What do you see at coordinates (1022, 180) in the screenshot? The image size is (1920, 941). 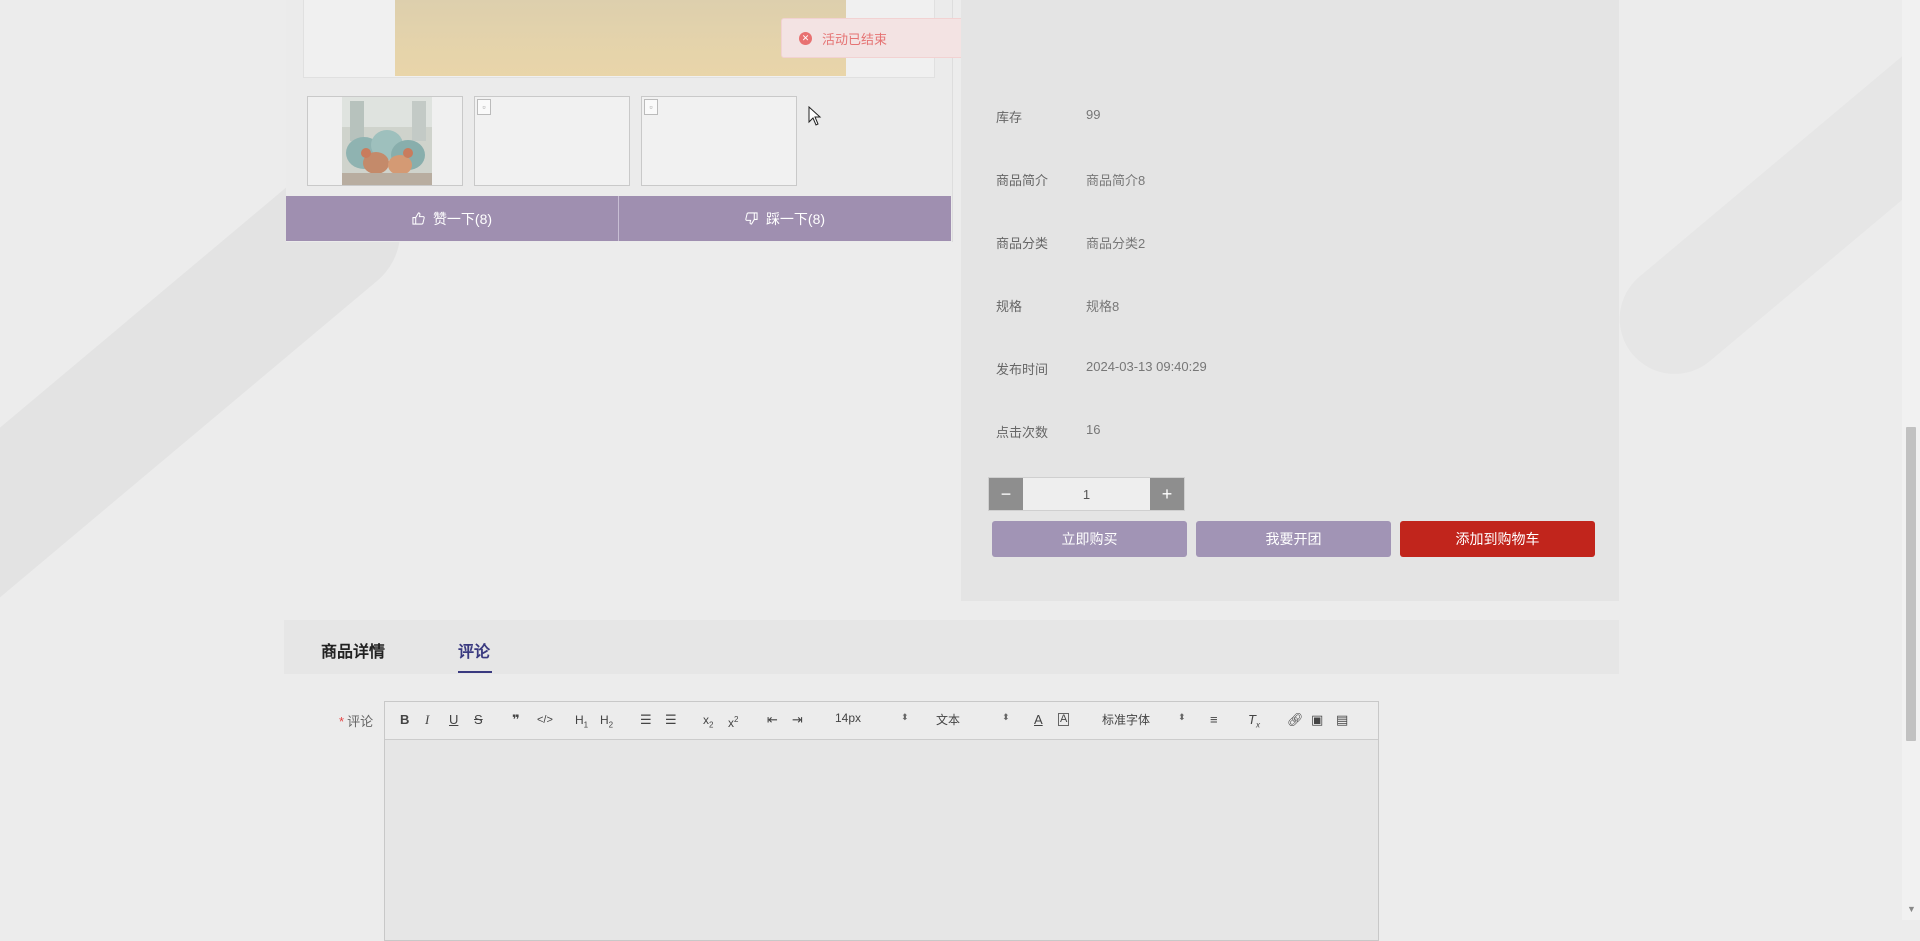 I see `info-key: 商品简介` at bounding box center [1022, 180].